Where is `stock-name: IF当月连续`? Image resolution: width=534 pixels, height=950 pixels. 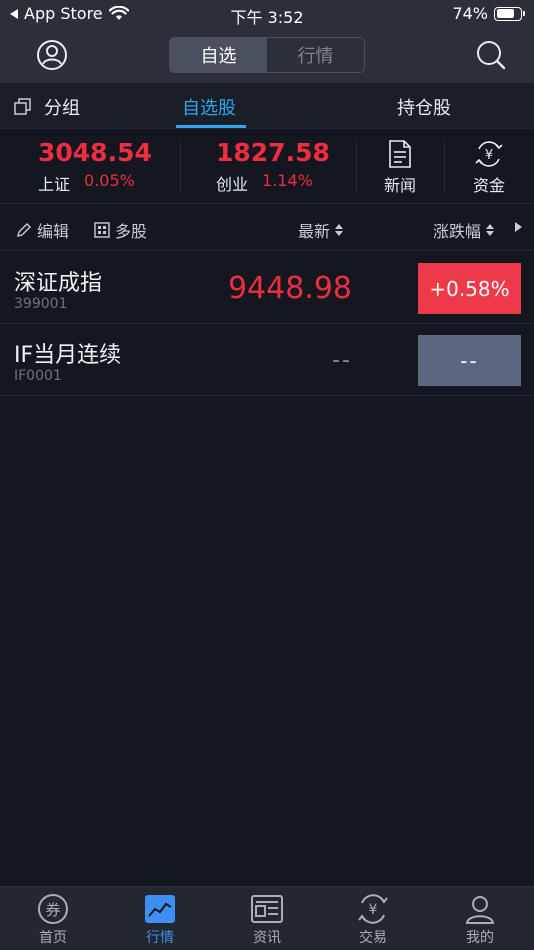 stock-name: IF当月连续 is located at coordinates (68, 355).